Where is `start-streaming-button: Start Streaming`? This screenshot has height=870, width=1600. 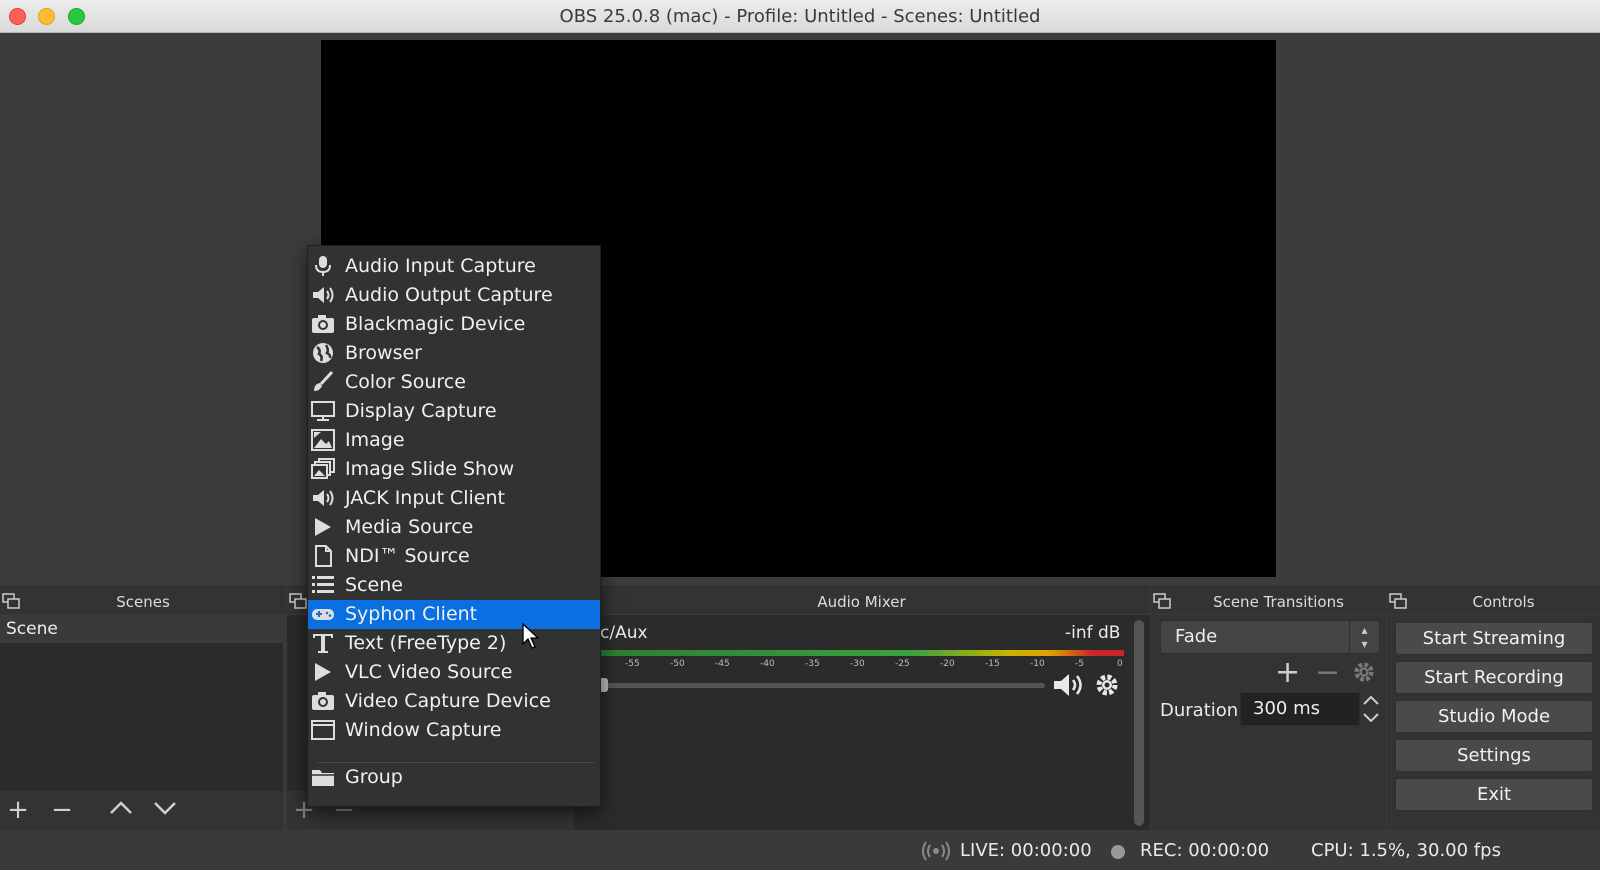 start-streaming-button: Start Streaming is located at coordinates (1494, 638).